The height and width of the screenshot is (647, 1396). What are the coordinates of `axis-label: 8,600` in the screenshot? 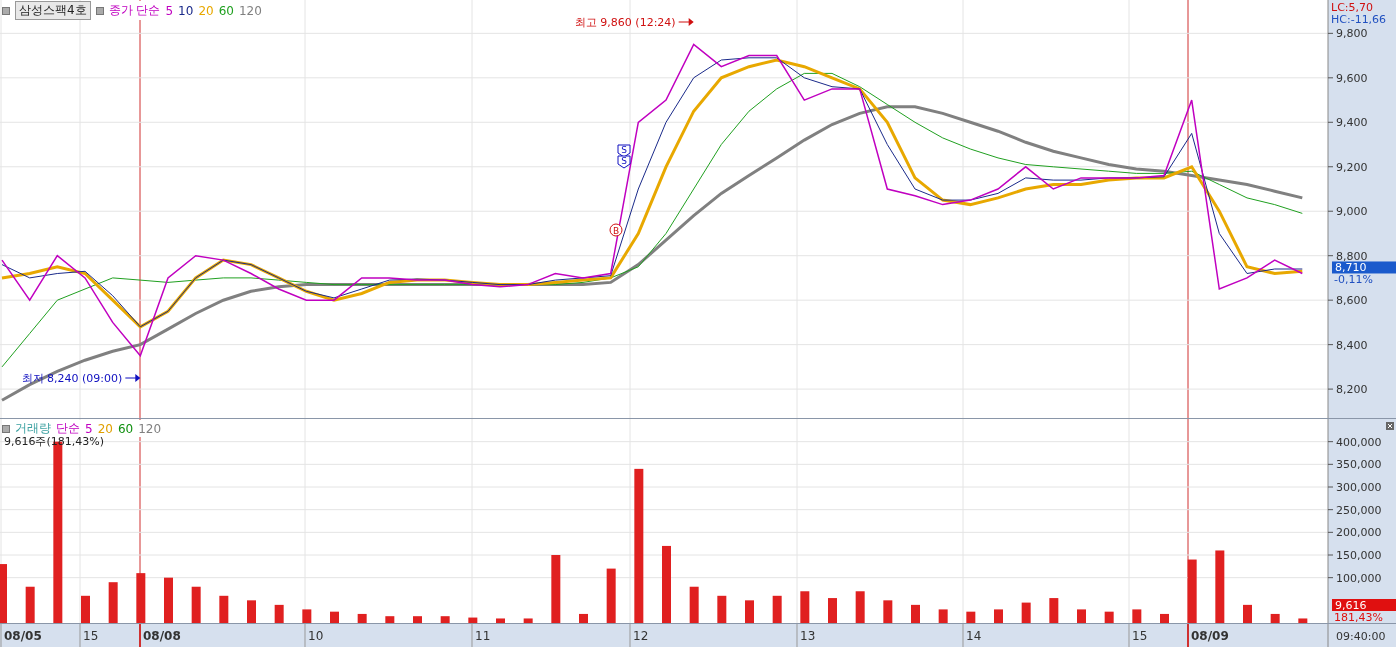 It's located at (1352, 301).